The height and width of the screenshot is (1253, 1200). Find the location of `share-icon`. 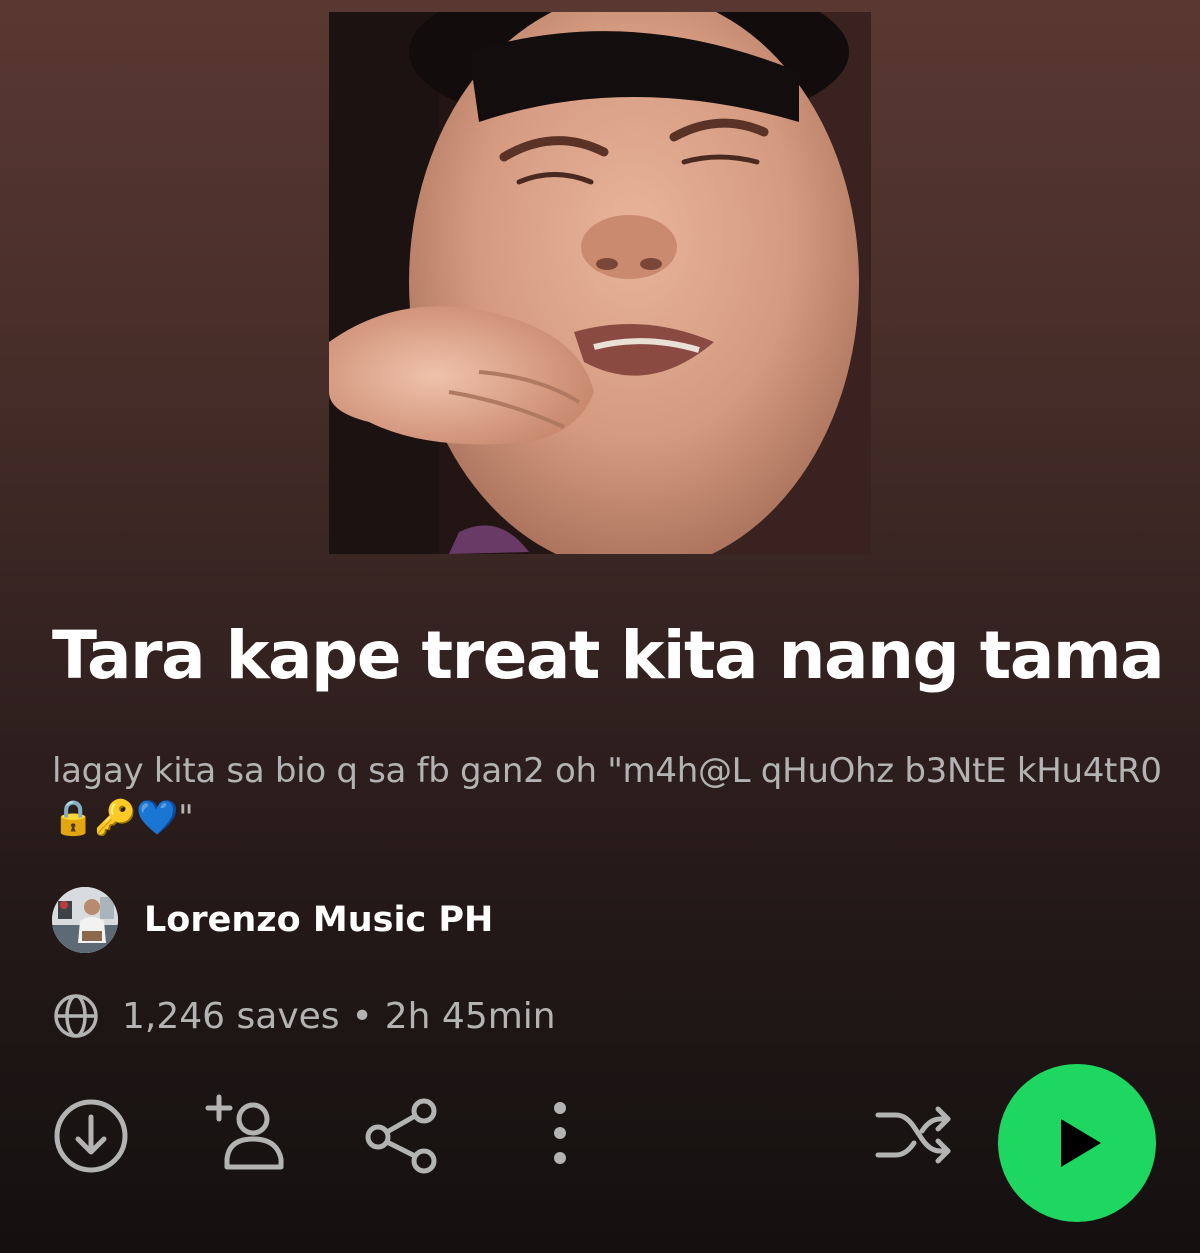

share-icon is located at coordinates (401, 1136).